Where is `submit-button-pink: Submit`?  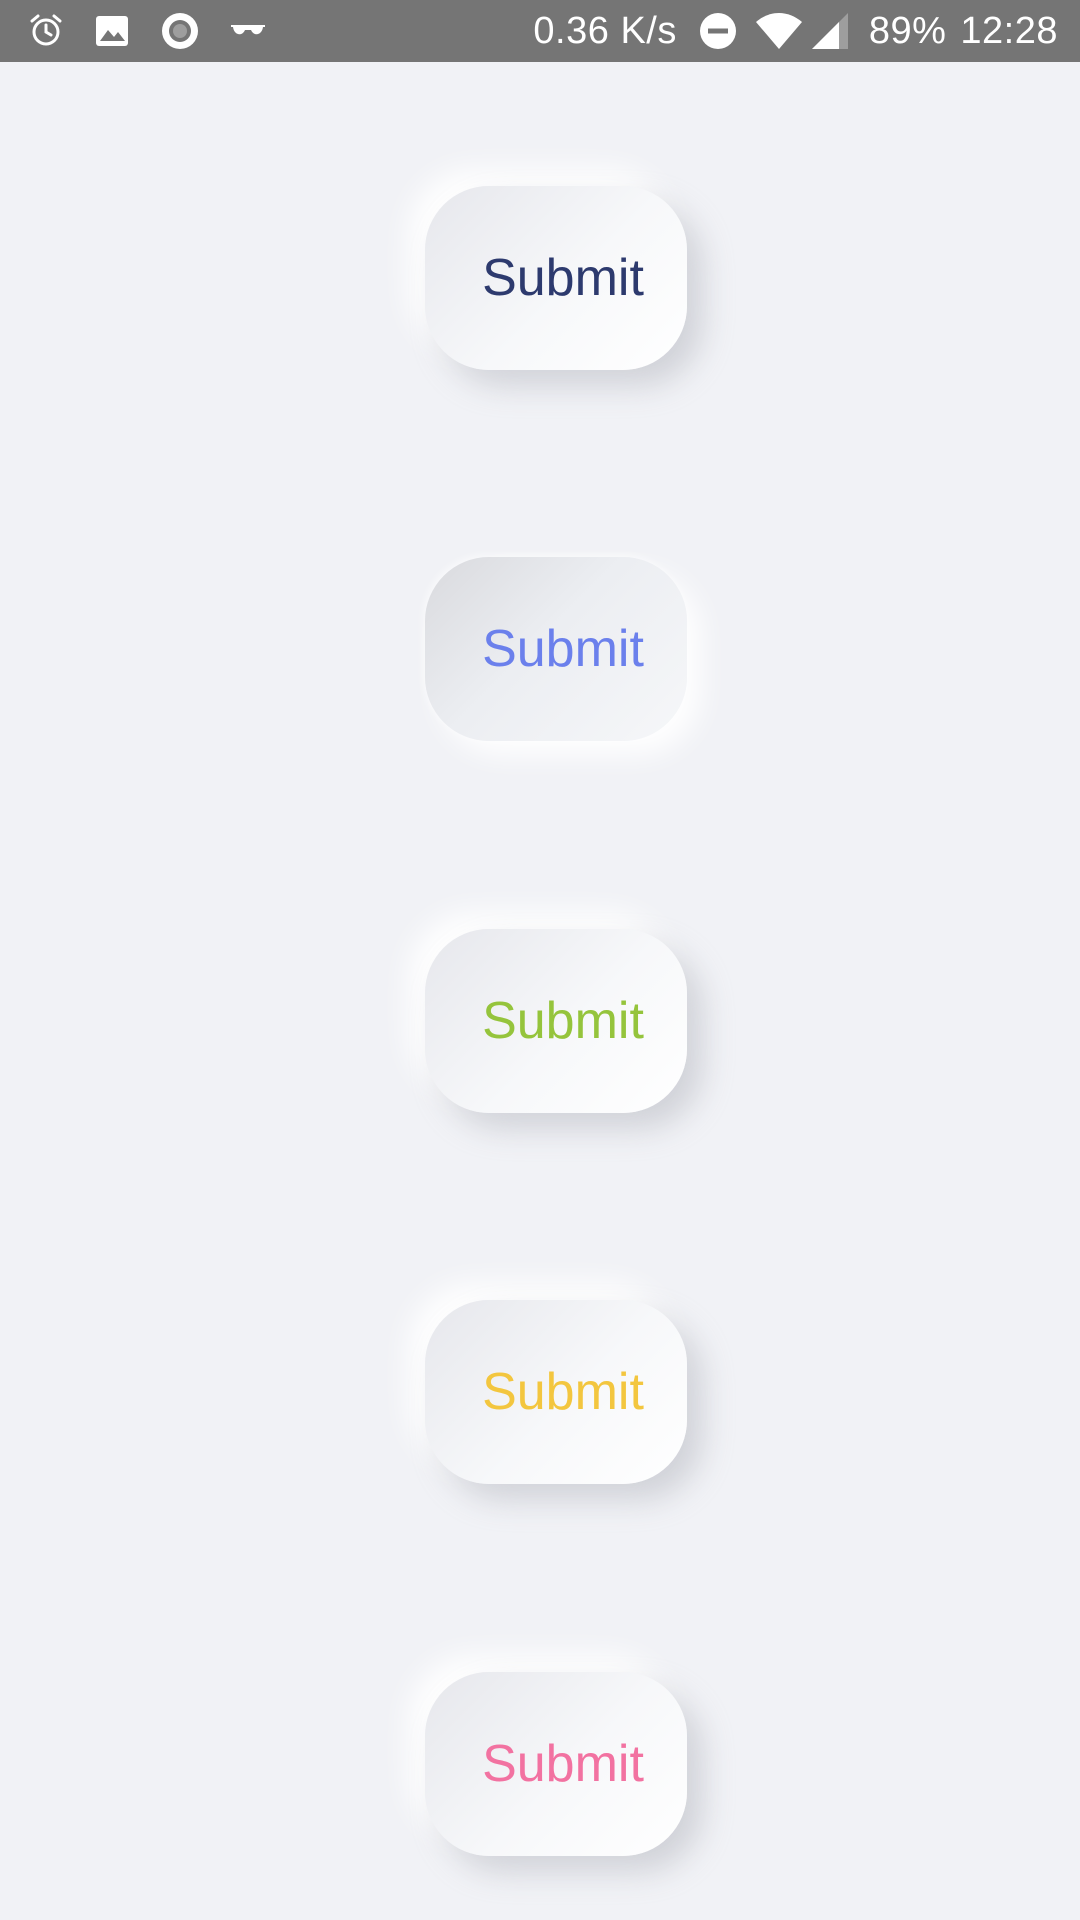 submit-button-pink: Submit is located at coordinates (556, 1764).